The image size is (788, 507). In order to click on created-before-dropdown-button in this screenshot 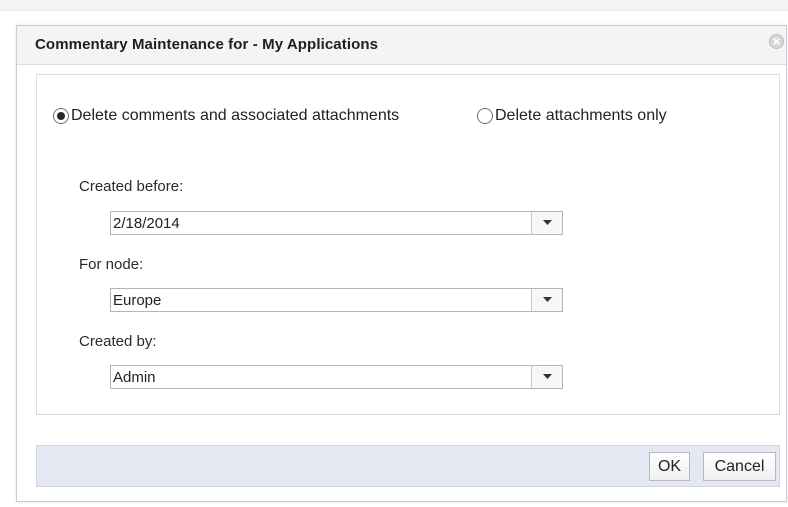, I will do `click(546, 223)`.